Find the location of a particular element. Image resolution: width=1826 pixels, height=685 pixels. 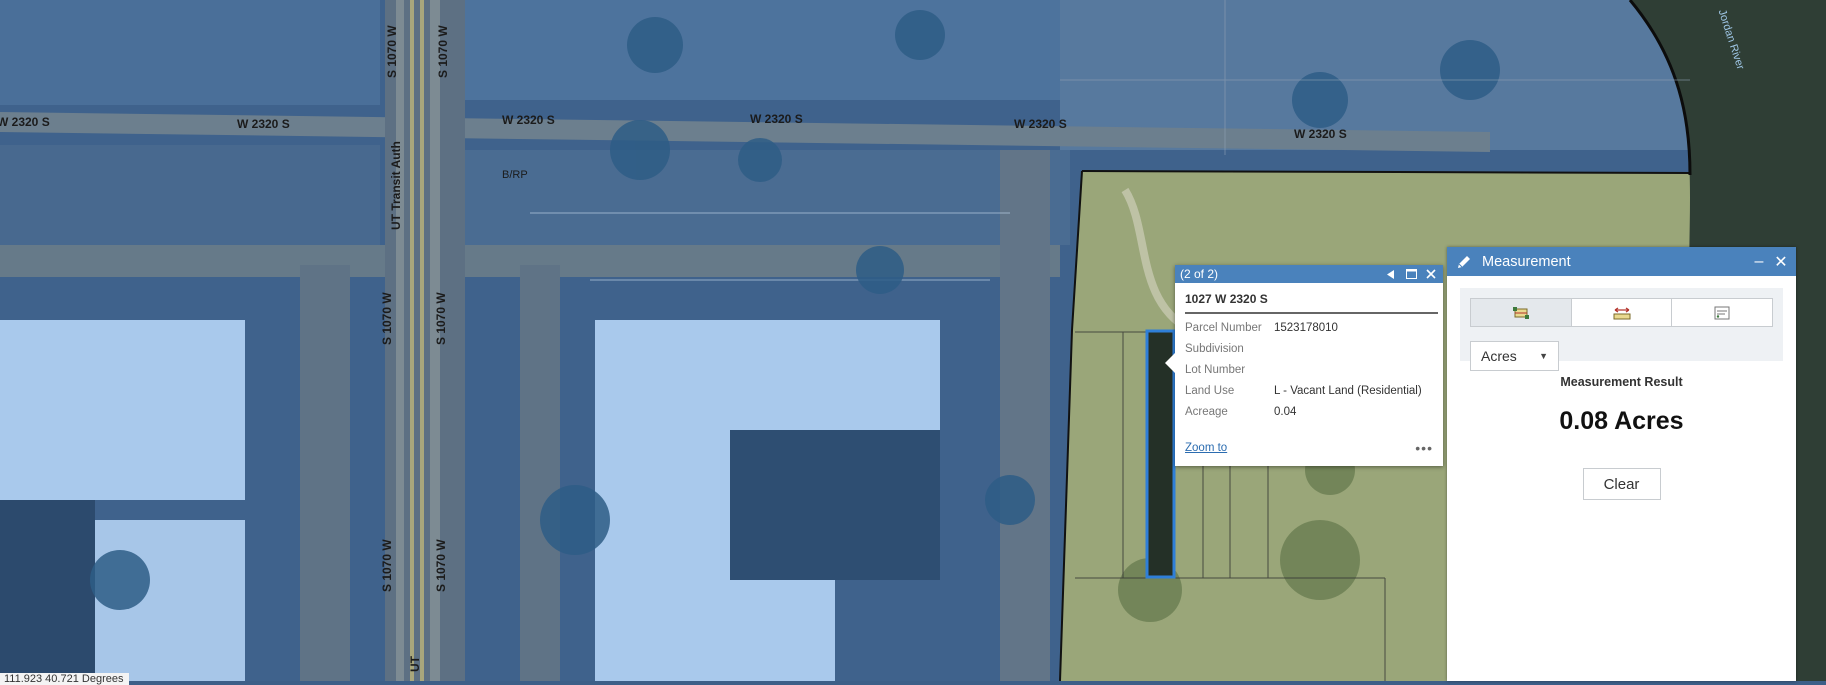

previous-feature-button is located at coordinates (1391, 274).